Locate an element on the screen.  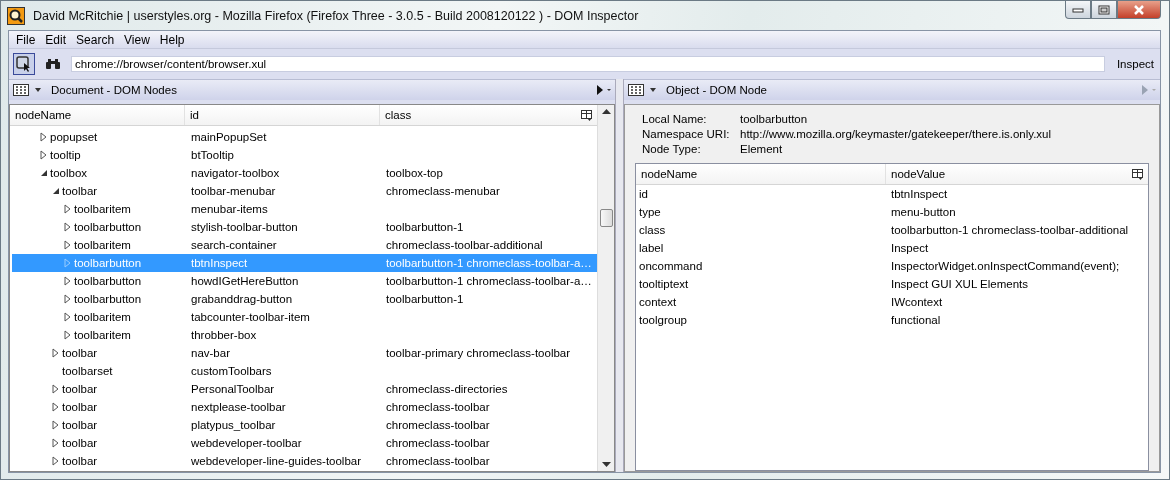
tree-row: toolbar nav-bar toolbar-primary chromeclass-toolbar is located at coordinates (304, 353).